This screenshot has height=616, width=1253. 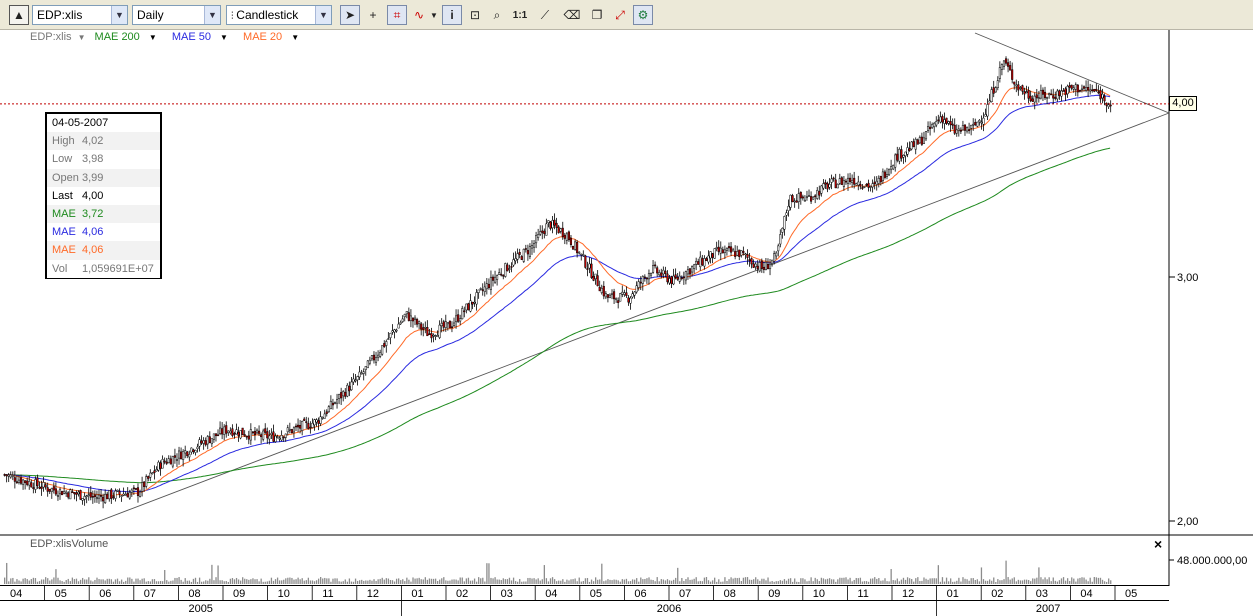 I want to click on price-axis: 2,00 3,00 48.000.000,00, so click(x=1208, y=419).